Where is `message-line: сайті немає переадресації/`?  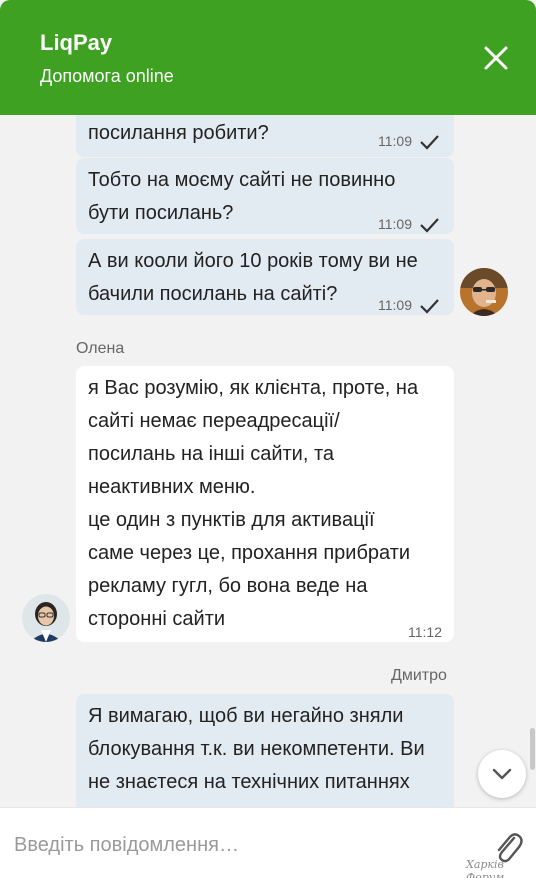 message-line: сайті немає переадресації/ is located at coordinates (214, 421).